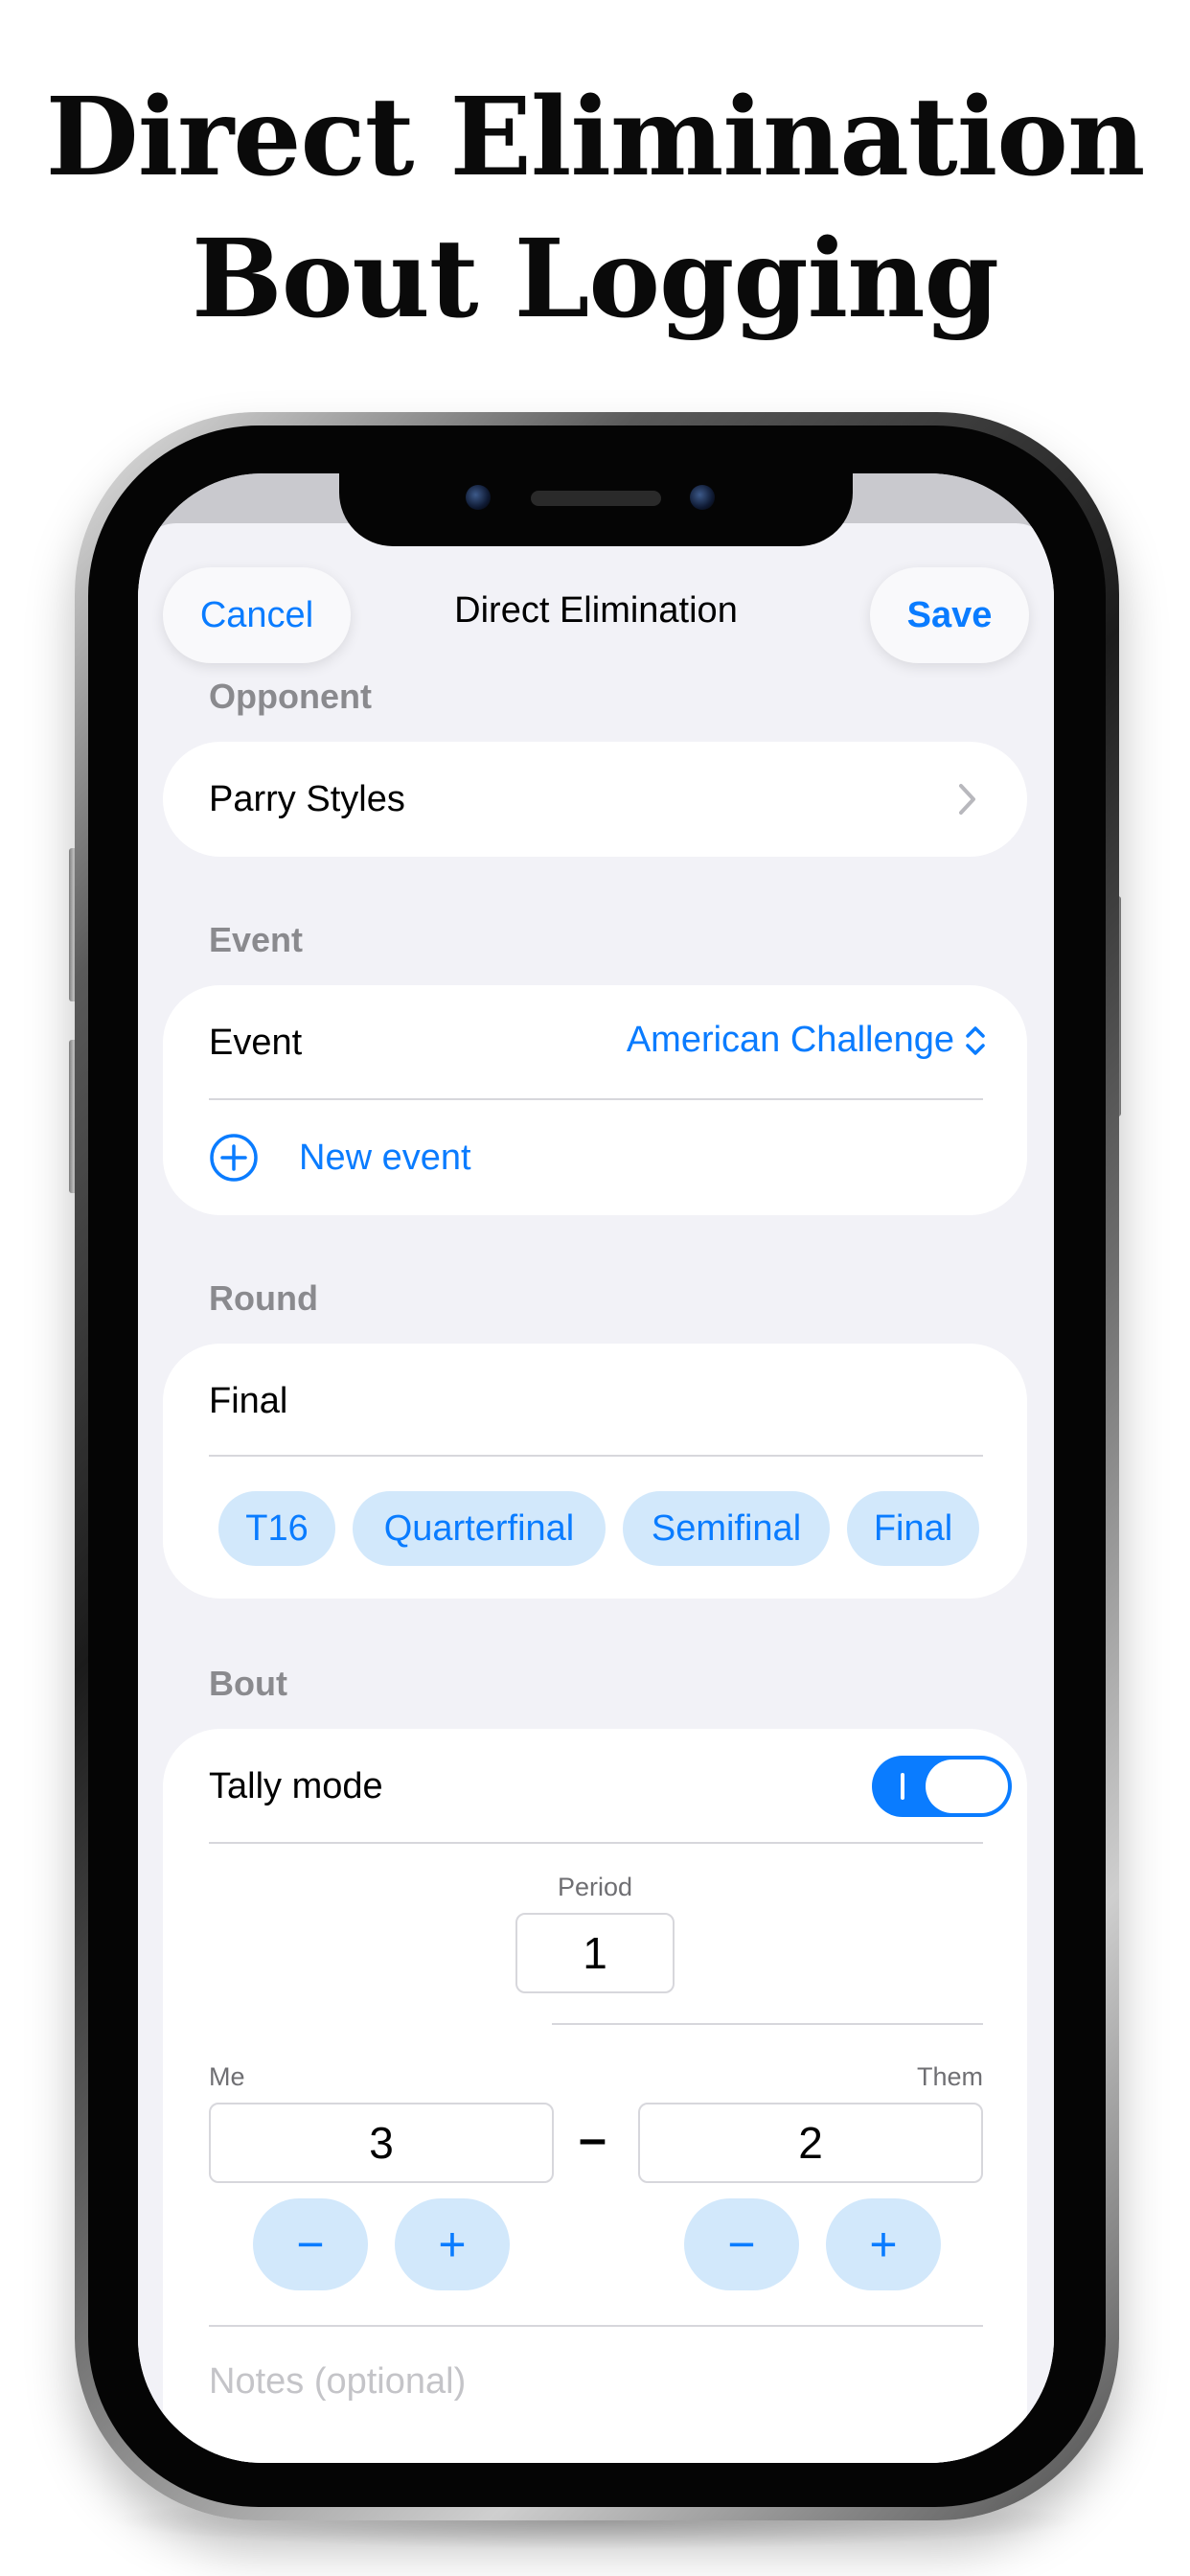 The image size is (1190, 2576). What do you see at coordinates (256, 939) in the screenshot?
I see `event-section-label: Event` at bounding box center [256, 939].